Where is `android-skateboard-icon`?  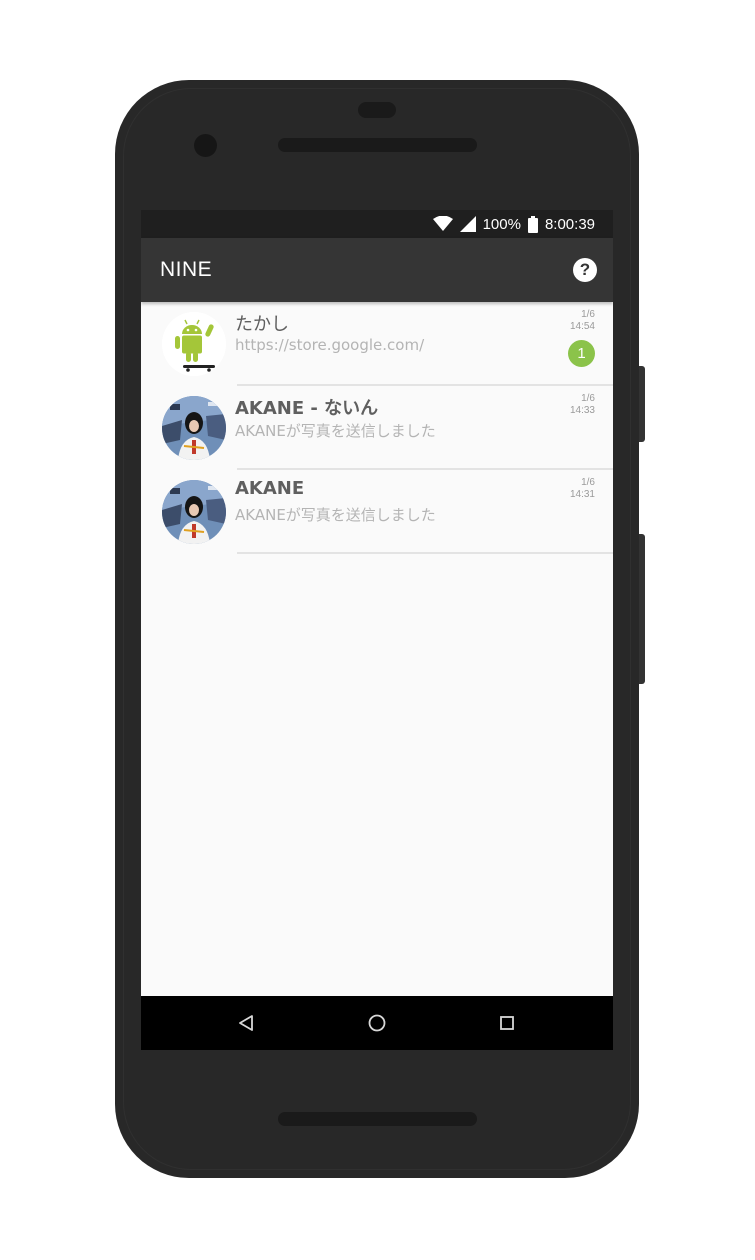
android-skateboard-icon is located at coordinates (194, 344).